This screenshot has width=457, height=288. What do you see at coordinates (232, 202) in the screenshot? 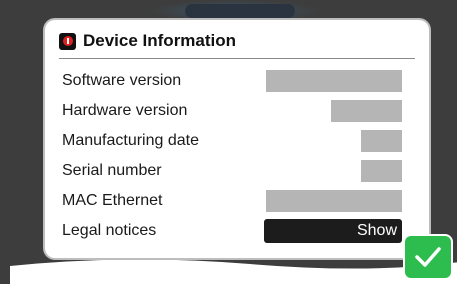
I see `row-mac-ethernet: MAC Ethernet` at bounding box center [232, 202].